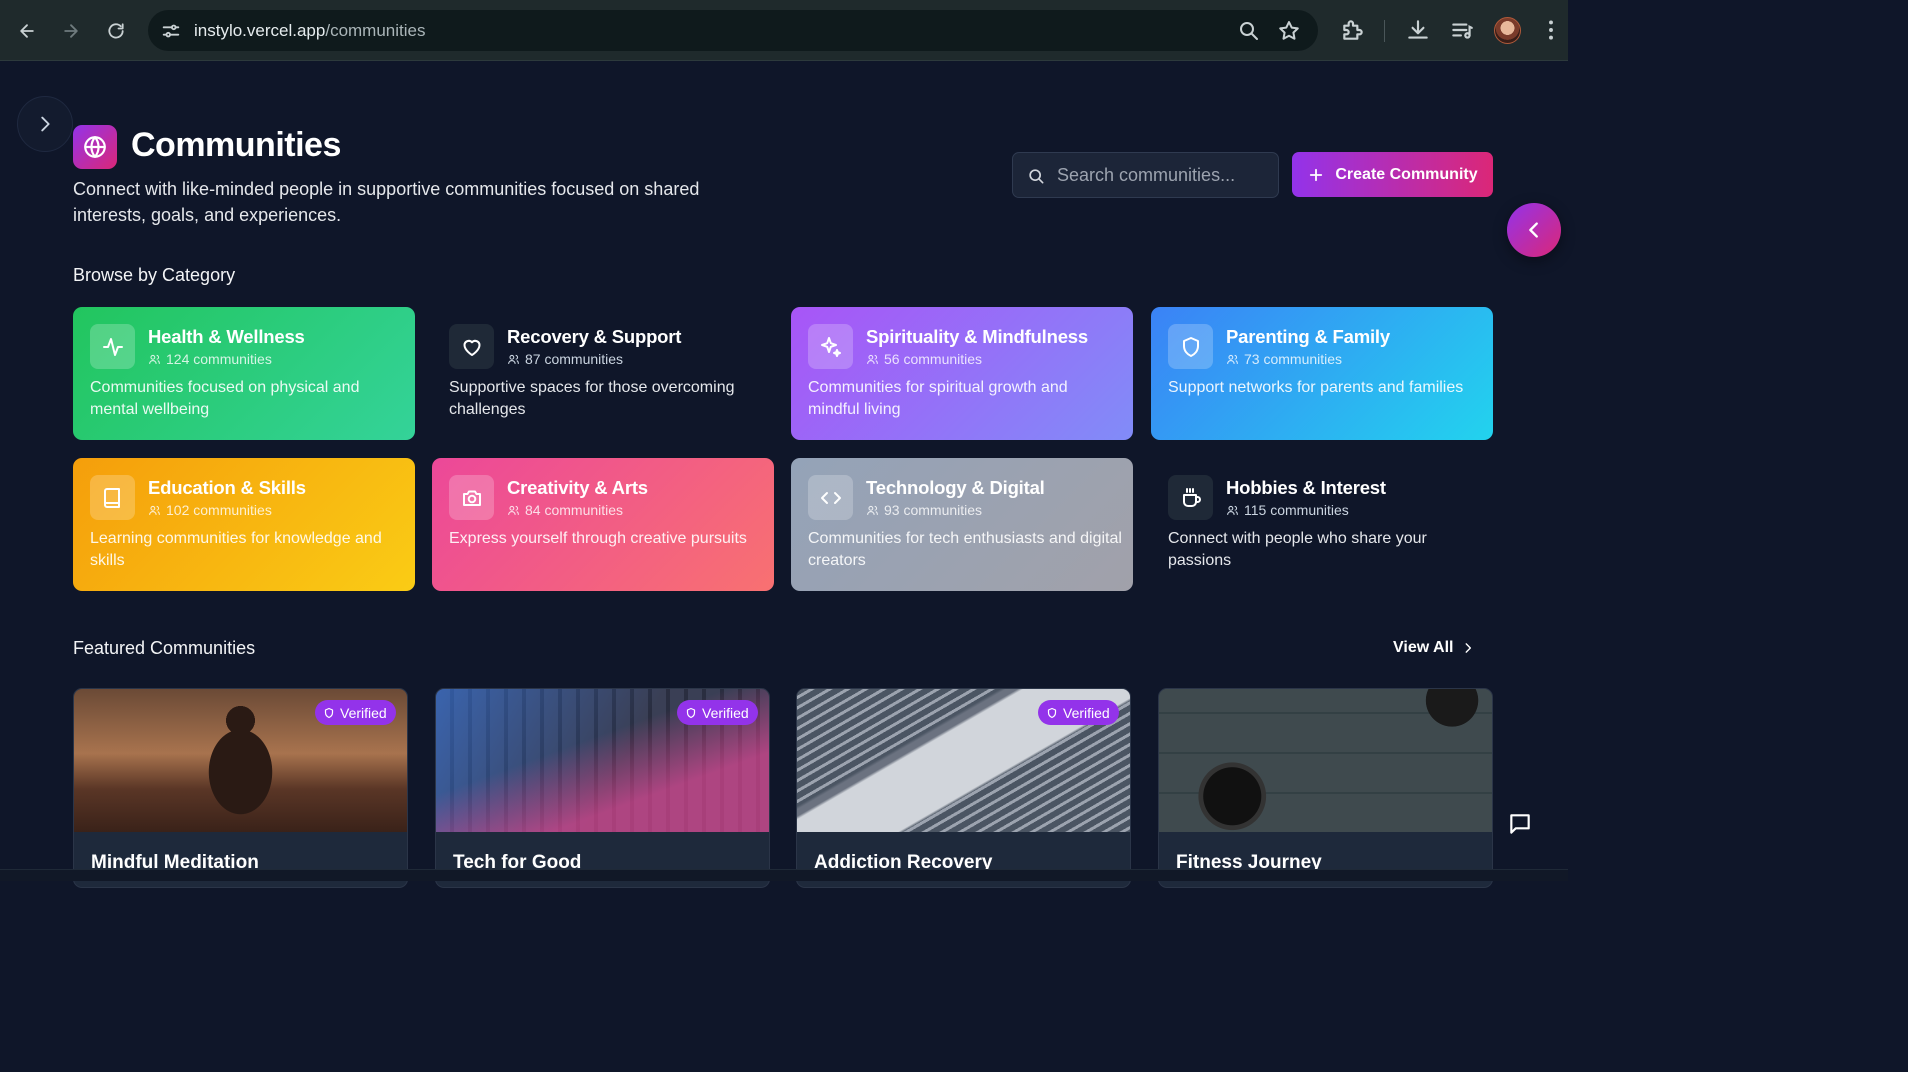 The height and width of the screenshot is (1072, 1908). What do you see at coordinates (574, 510) in the screenshot?
I see `category-count-text: 84 communities` at bounding box center [574, 510].